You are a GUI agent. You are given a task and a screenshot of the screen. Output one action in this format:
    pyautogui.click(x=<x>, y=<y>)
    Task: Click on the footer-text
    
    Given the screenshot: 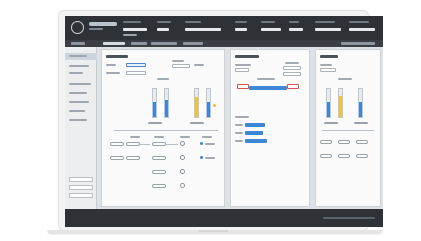 What is the action you would take?
    pyautogui.click(x=349, y=218)
    